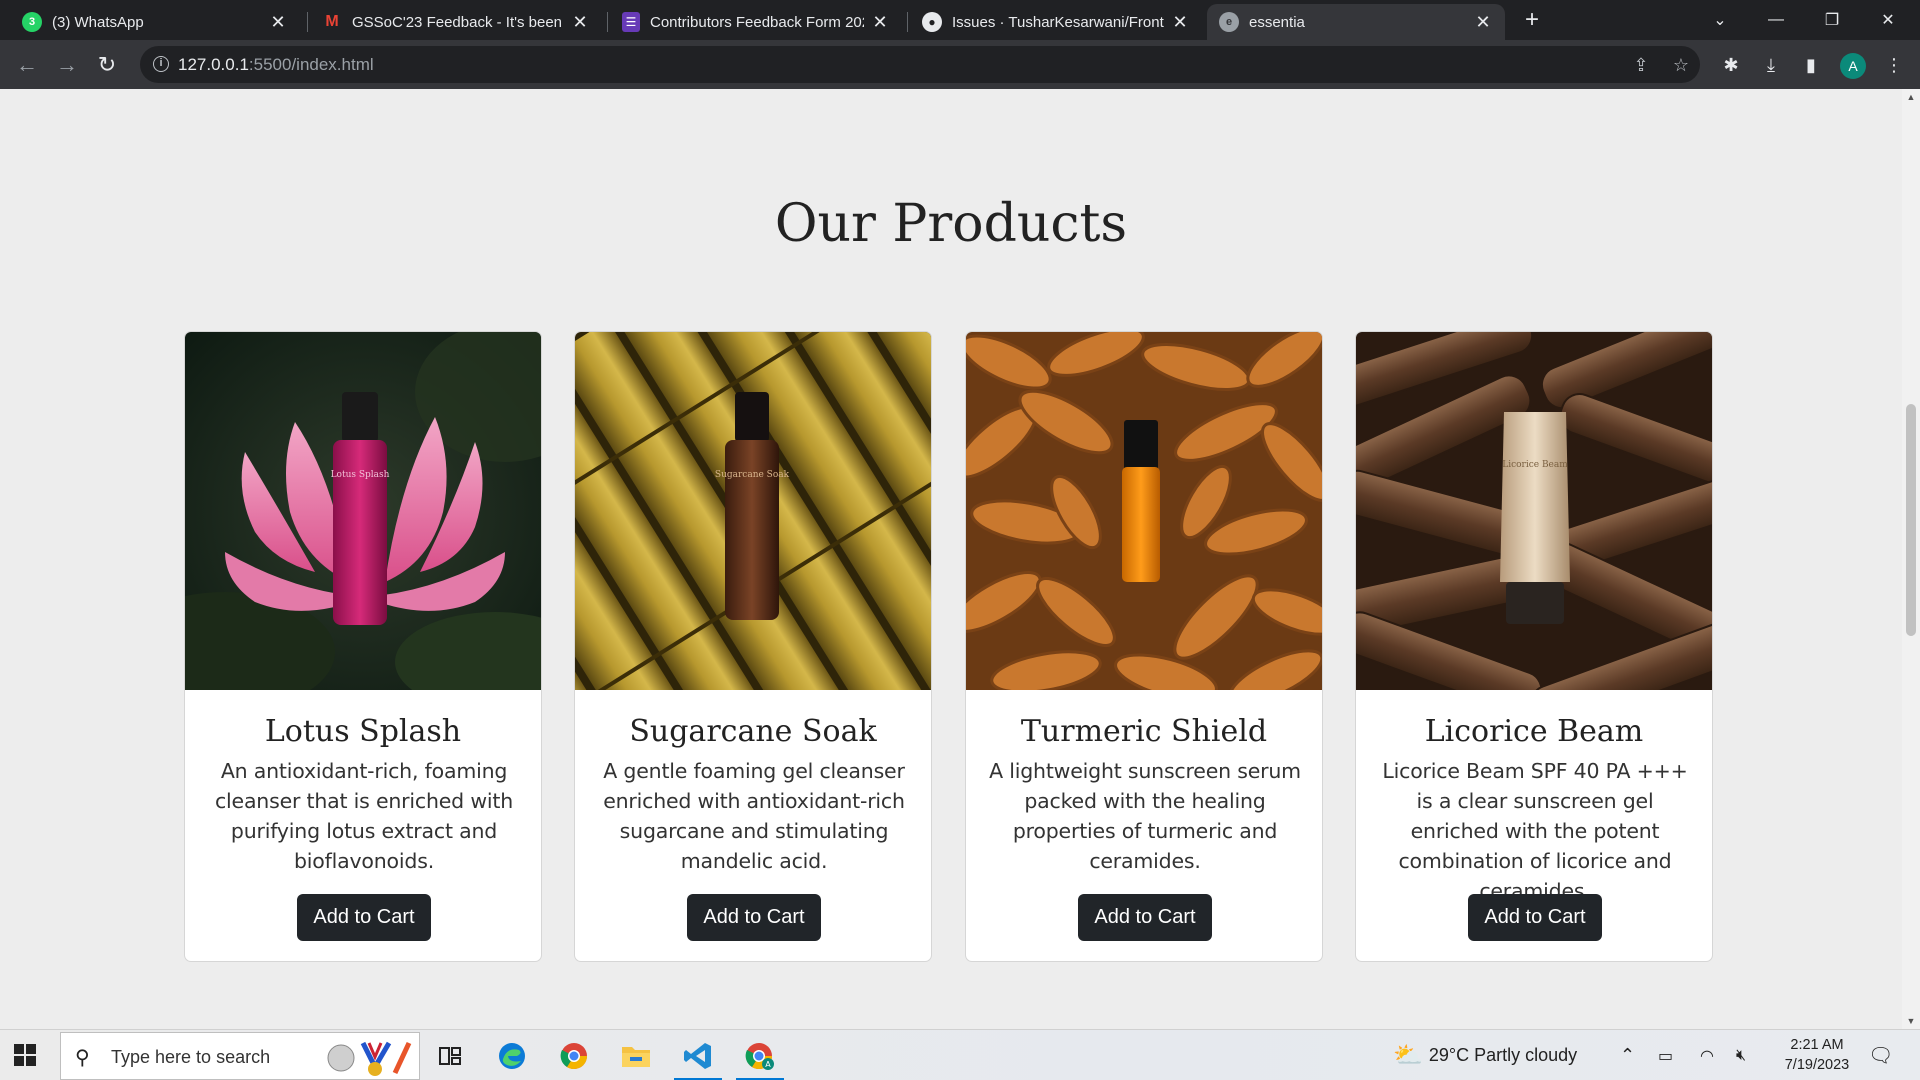 The image size is (1920, 1080). What do you see at coordinates (363, 511) in the screenshot?
I see `product-image: Lotus Splash` at bounding box center [363, 511].